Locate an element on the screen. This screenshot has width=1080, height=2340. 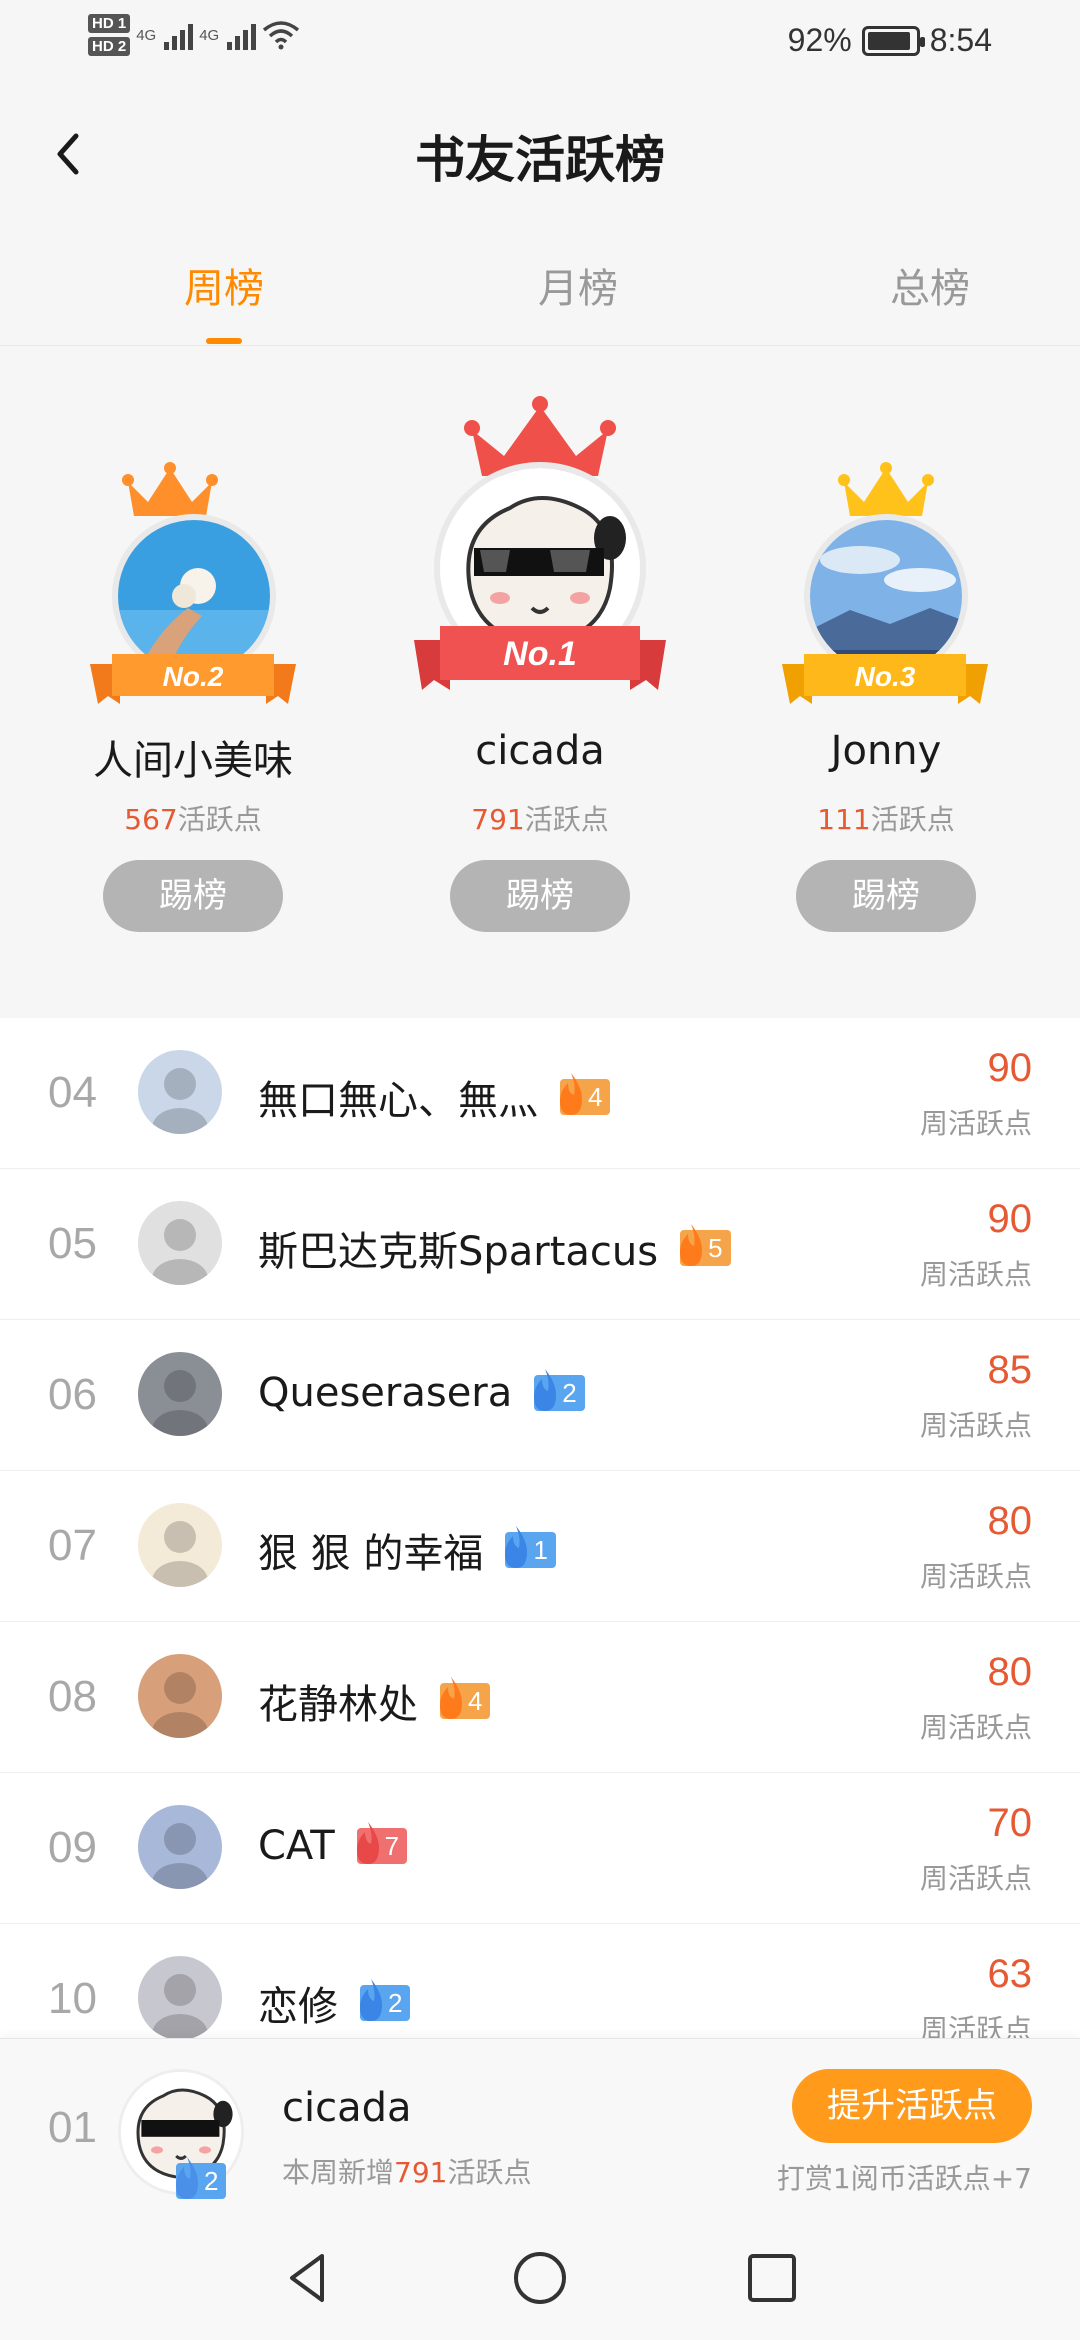
level-badge: 1 is located at coordinates (530, 1547).